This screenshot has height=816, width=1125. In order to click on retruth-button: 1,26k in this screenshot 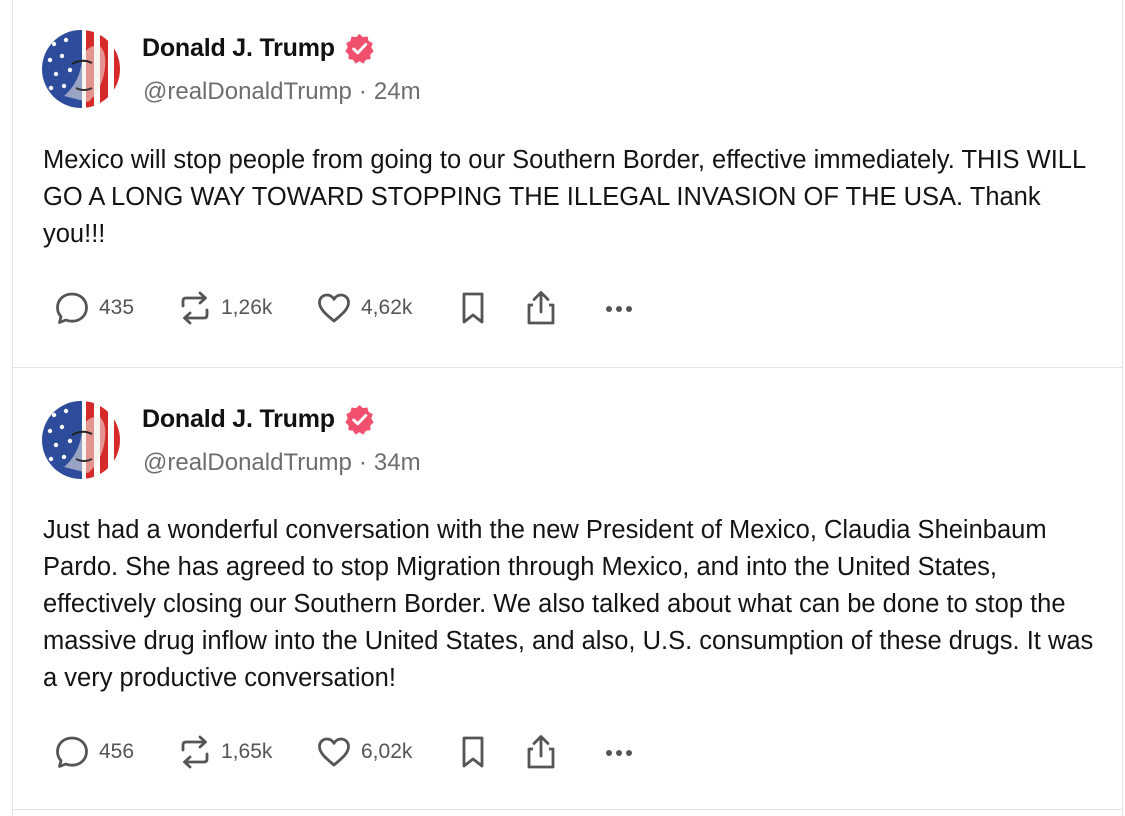, I will do `click(224, 308)`.